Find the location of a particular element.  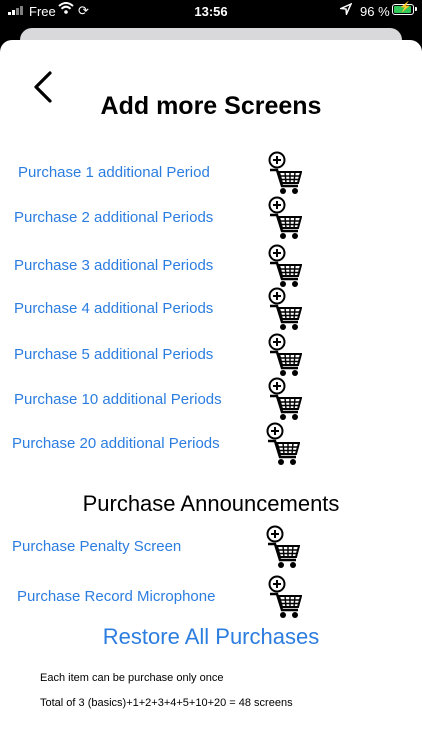

announcements-heading: Purchase Announcements is located at coordinates (211, 503).